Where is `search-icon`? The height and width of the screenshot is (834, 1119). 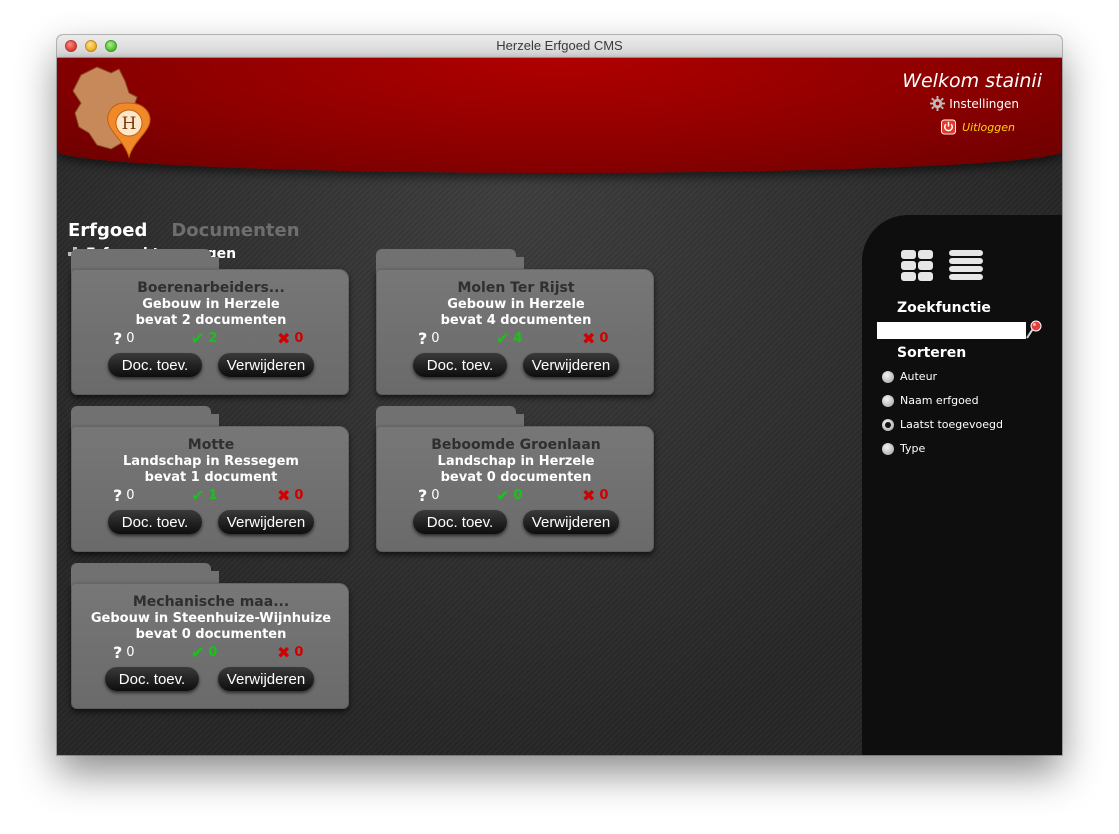
search-icon is located at coordinates (1034, 330).